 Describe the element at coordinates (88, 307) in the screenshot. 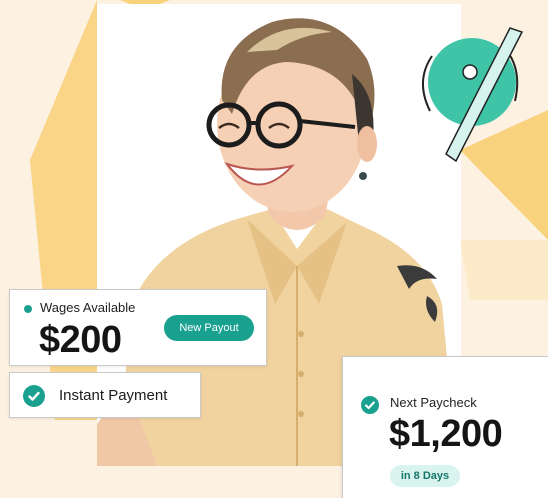

I see `wages-available-label: Wages Available` at that location.